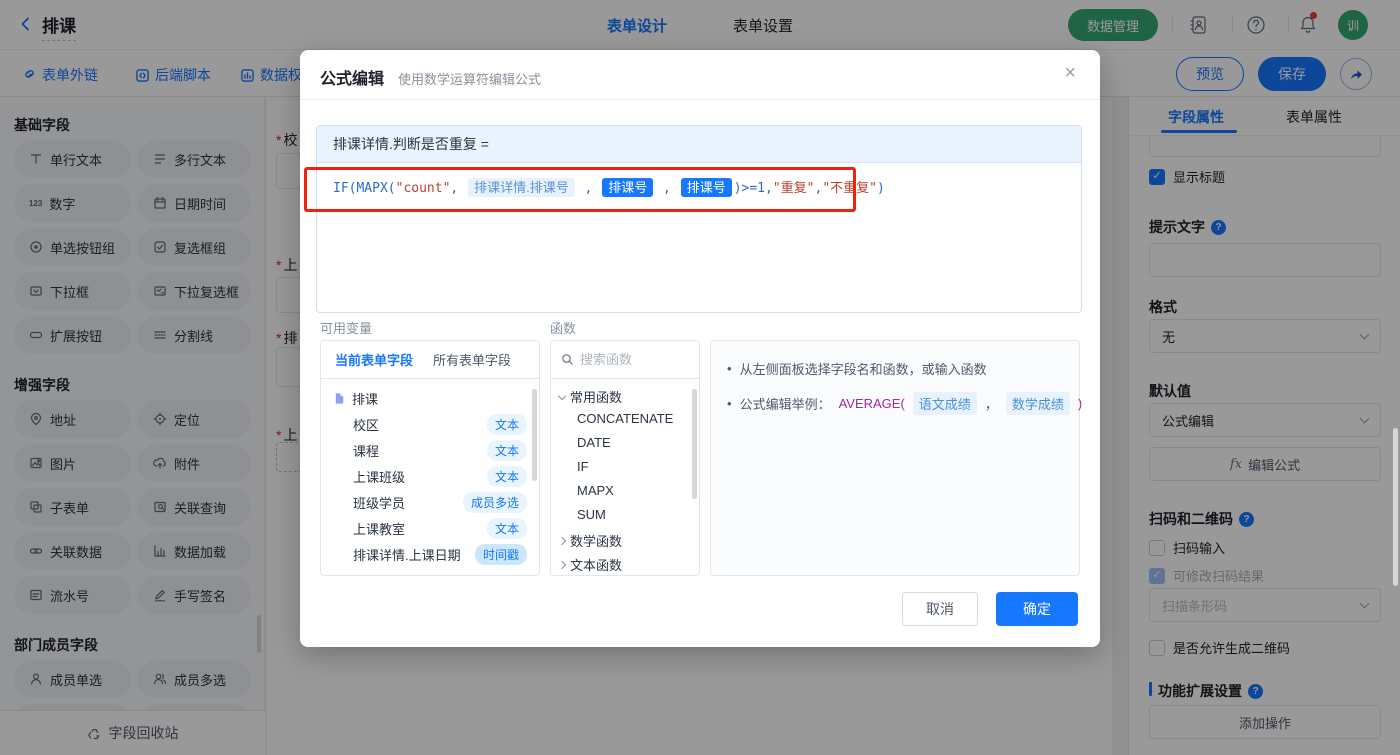 The height and width of the screenshot is (755, 1400). Describe the element at coordinates (694, 444) in the screenshot. I see `functions-scrollbar` at that location.